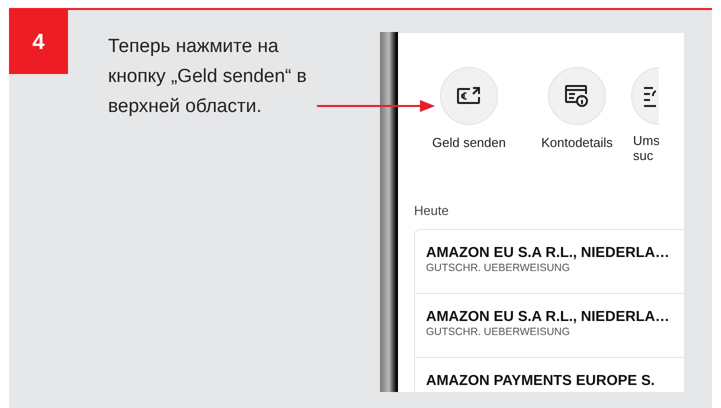  Describe the element at coordinates (469, 96) in the screenshot. I see `euro-send-icon` at that location.